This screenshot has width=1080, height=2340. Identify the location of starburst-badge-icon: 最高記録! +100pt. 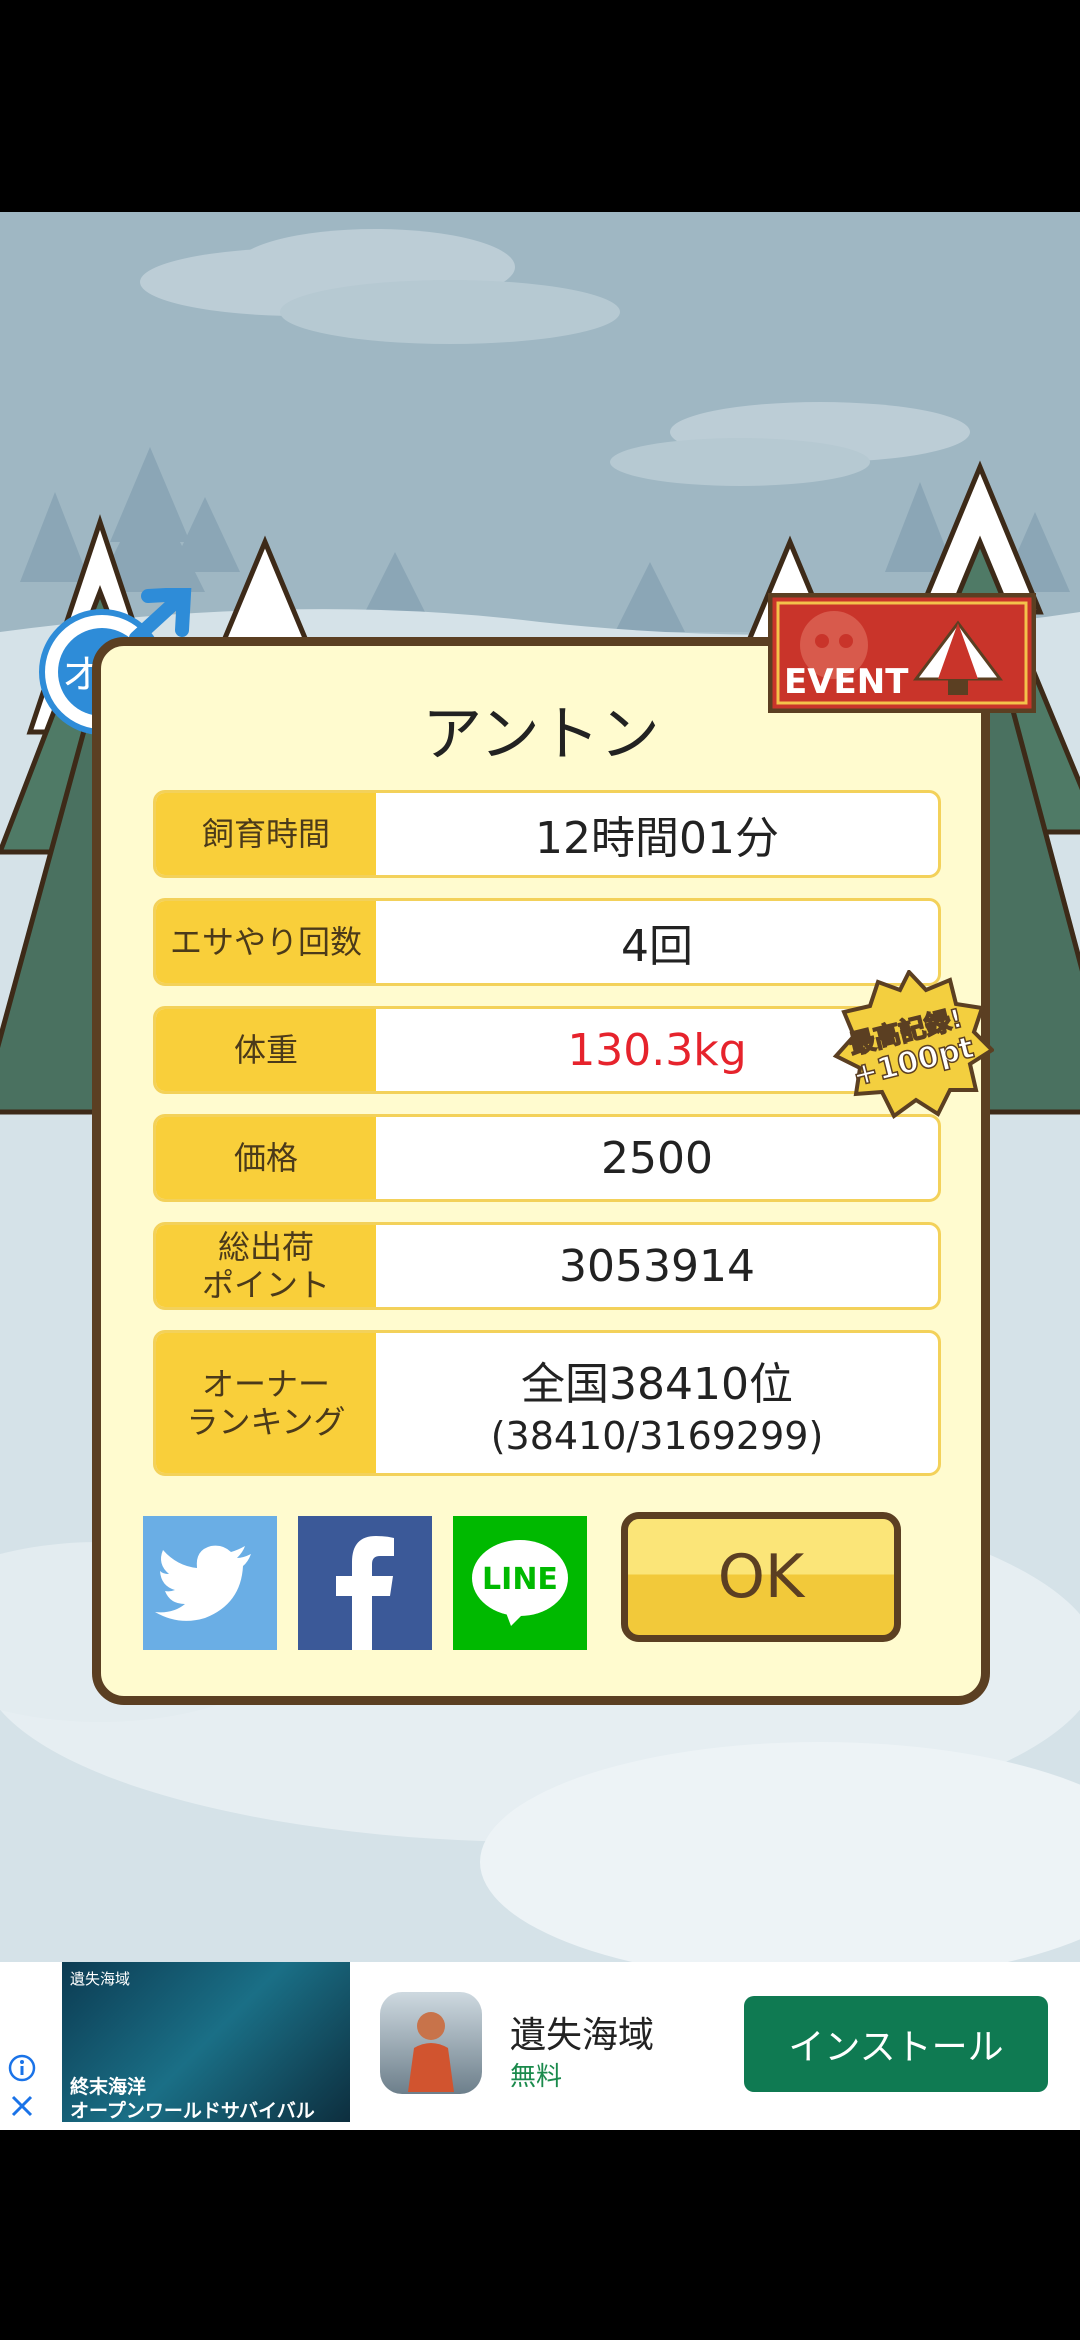
(914, 1044).